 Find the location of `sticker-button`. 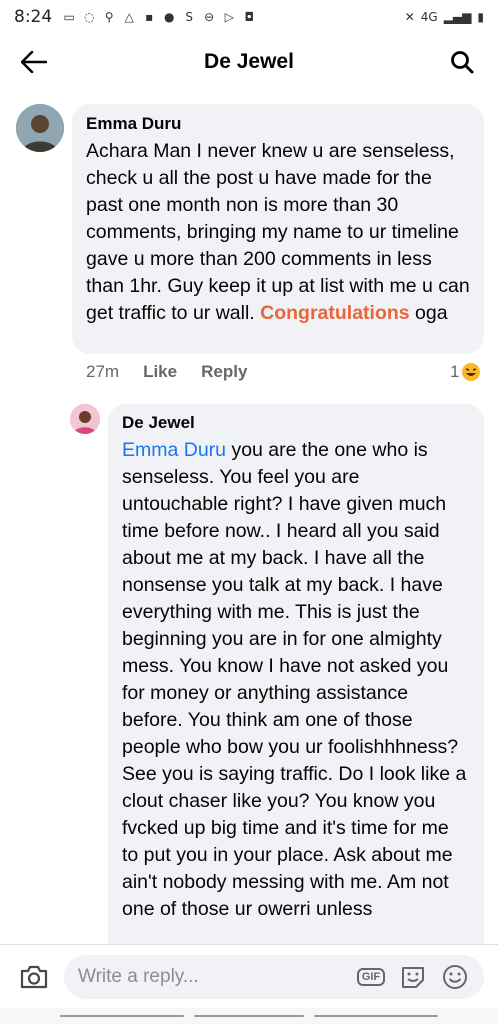

sticker-button is located at coordinates (413, 977).